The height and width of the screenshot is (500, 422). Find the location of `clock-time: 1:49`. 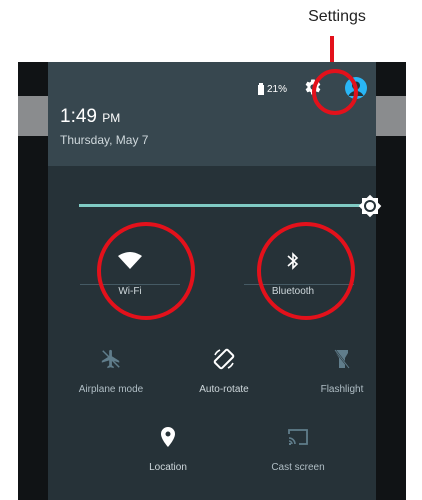

clock-time: 1:49 is located at coordinates (78, 116).